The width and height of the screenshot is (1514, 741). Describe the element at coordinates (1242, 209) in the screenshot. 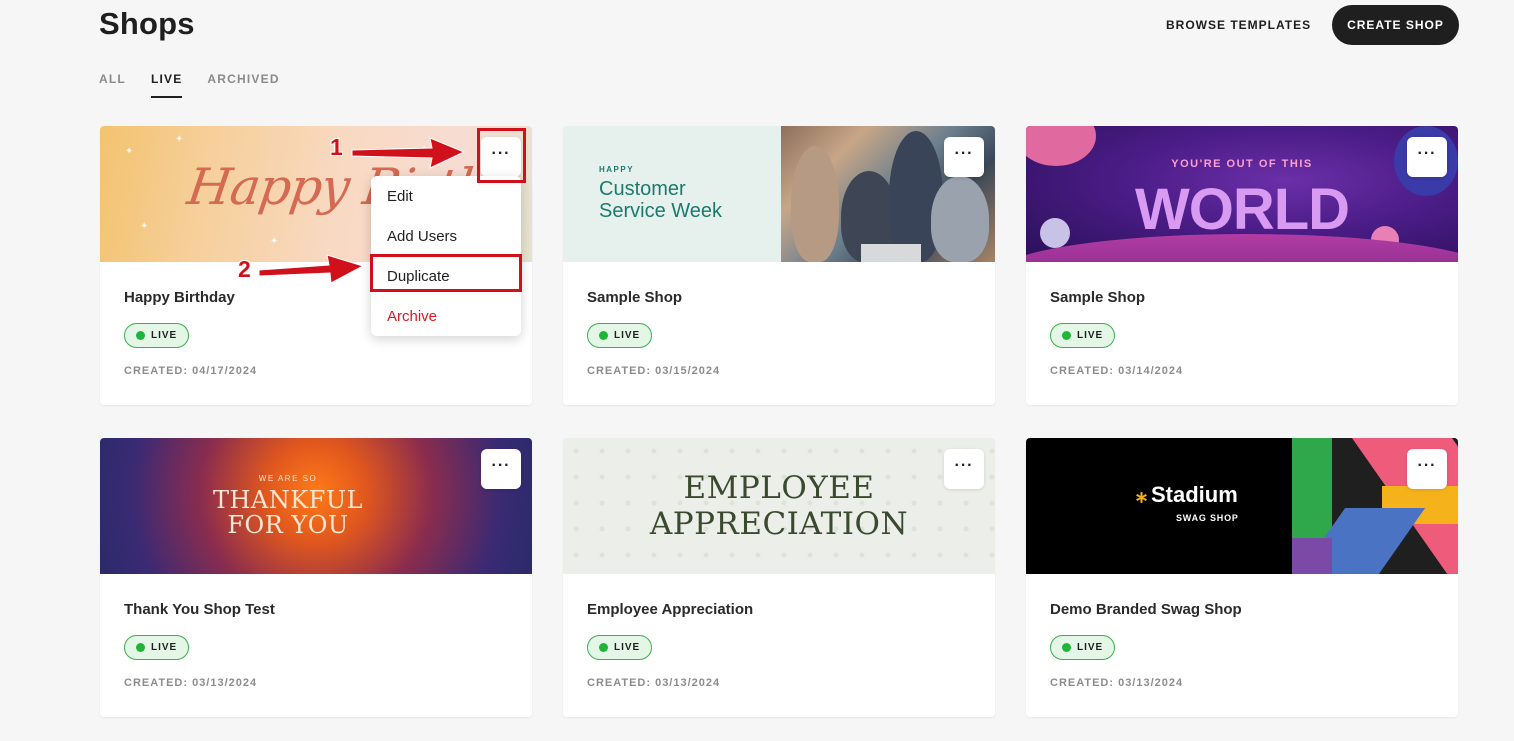

I see `banner-text: WORLD` at that location.